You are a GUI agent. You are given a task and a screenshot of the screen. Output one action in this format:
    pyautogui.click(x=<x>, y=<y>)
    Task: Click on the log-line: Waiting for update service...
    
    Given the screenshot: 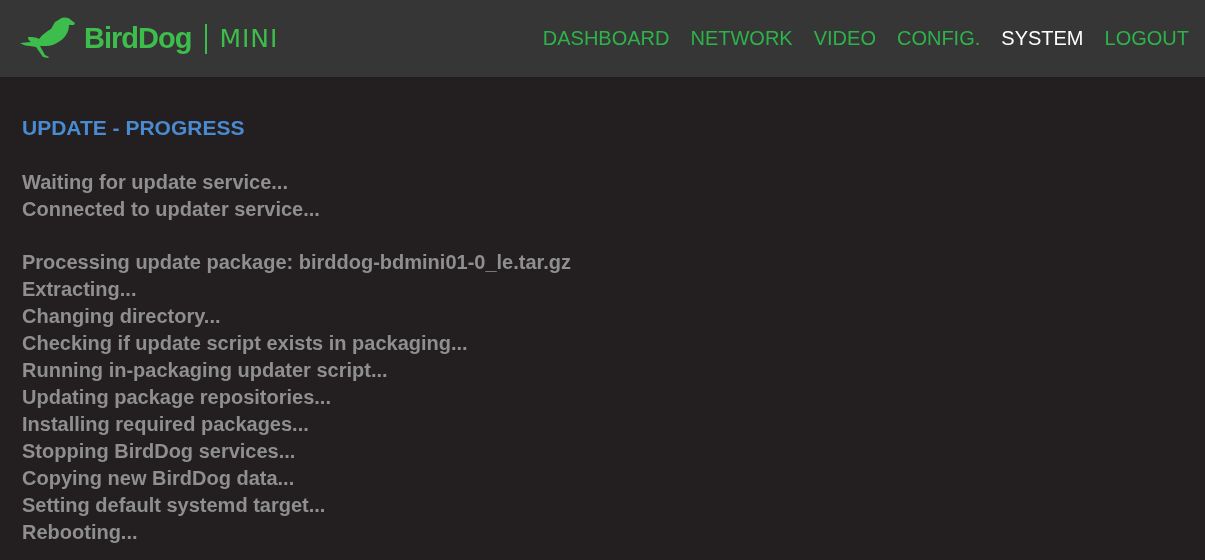 What is the action you would take?
    pyautogui.click(x=155, y=182)
    